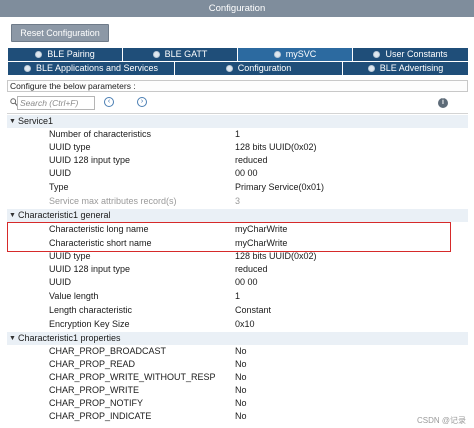 Image resolution: width=474 pixels, height=428 pixels. I want to click on arrow-right-icon: ›, so click(142, 102).